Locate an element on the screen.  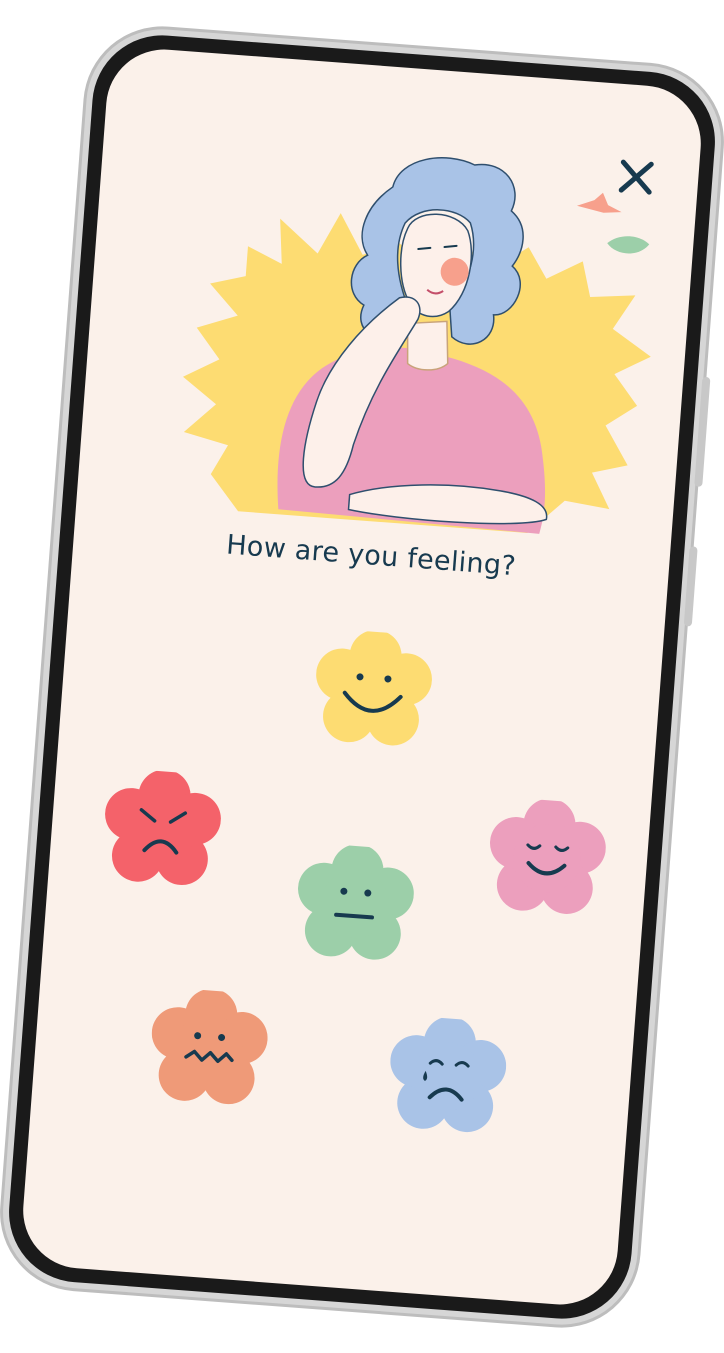
side-button-volume is located at coordinates (702, 431).